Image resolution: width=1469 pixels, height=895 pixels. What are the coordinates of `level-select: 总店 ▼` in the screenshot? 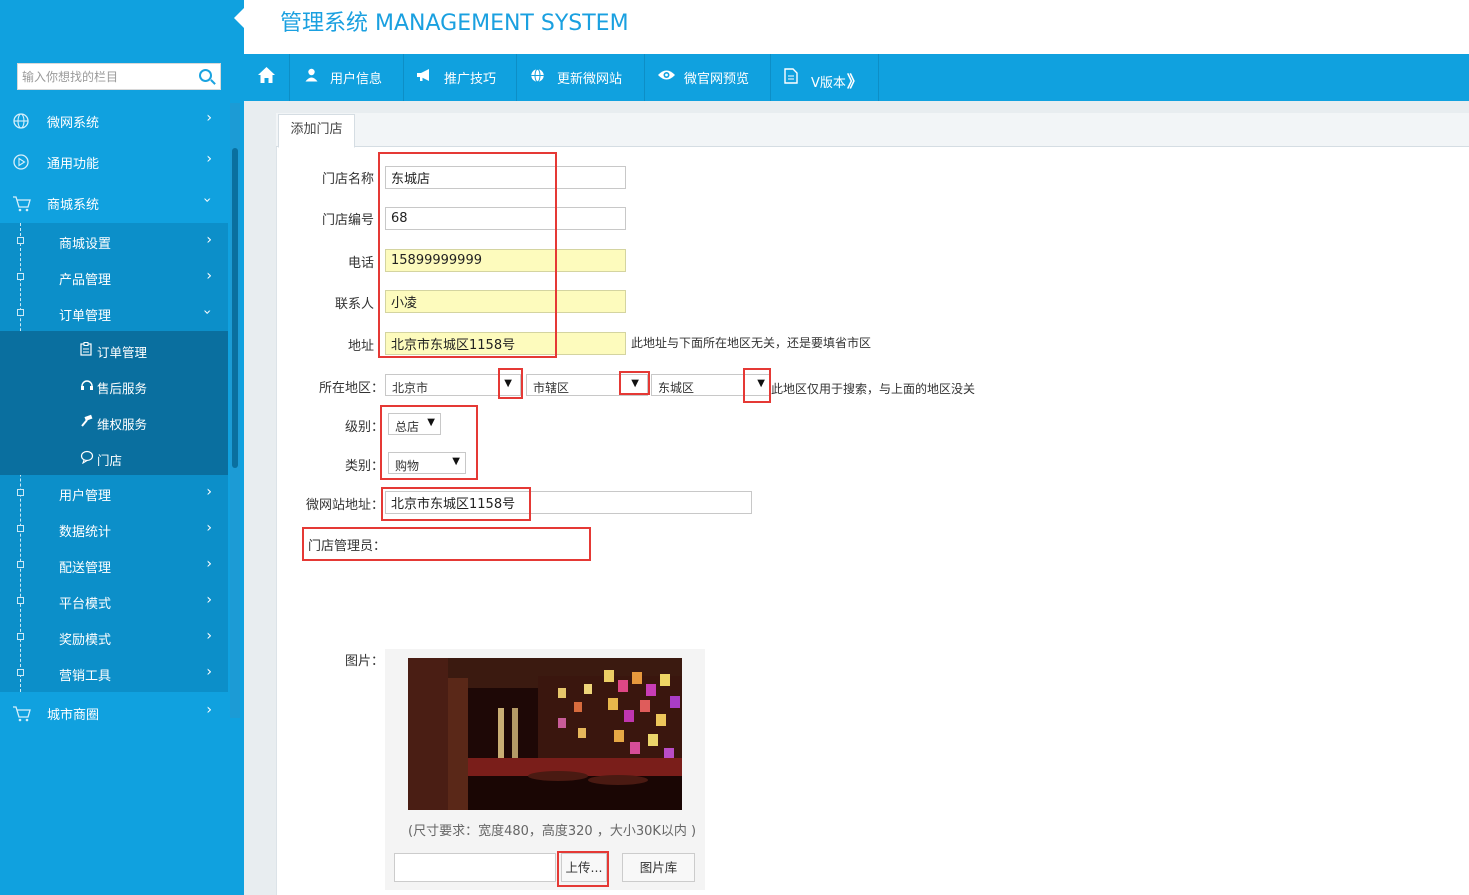 It's located at (414, 424).